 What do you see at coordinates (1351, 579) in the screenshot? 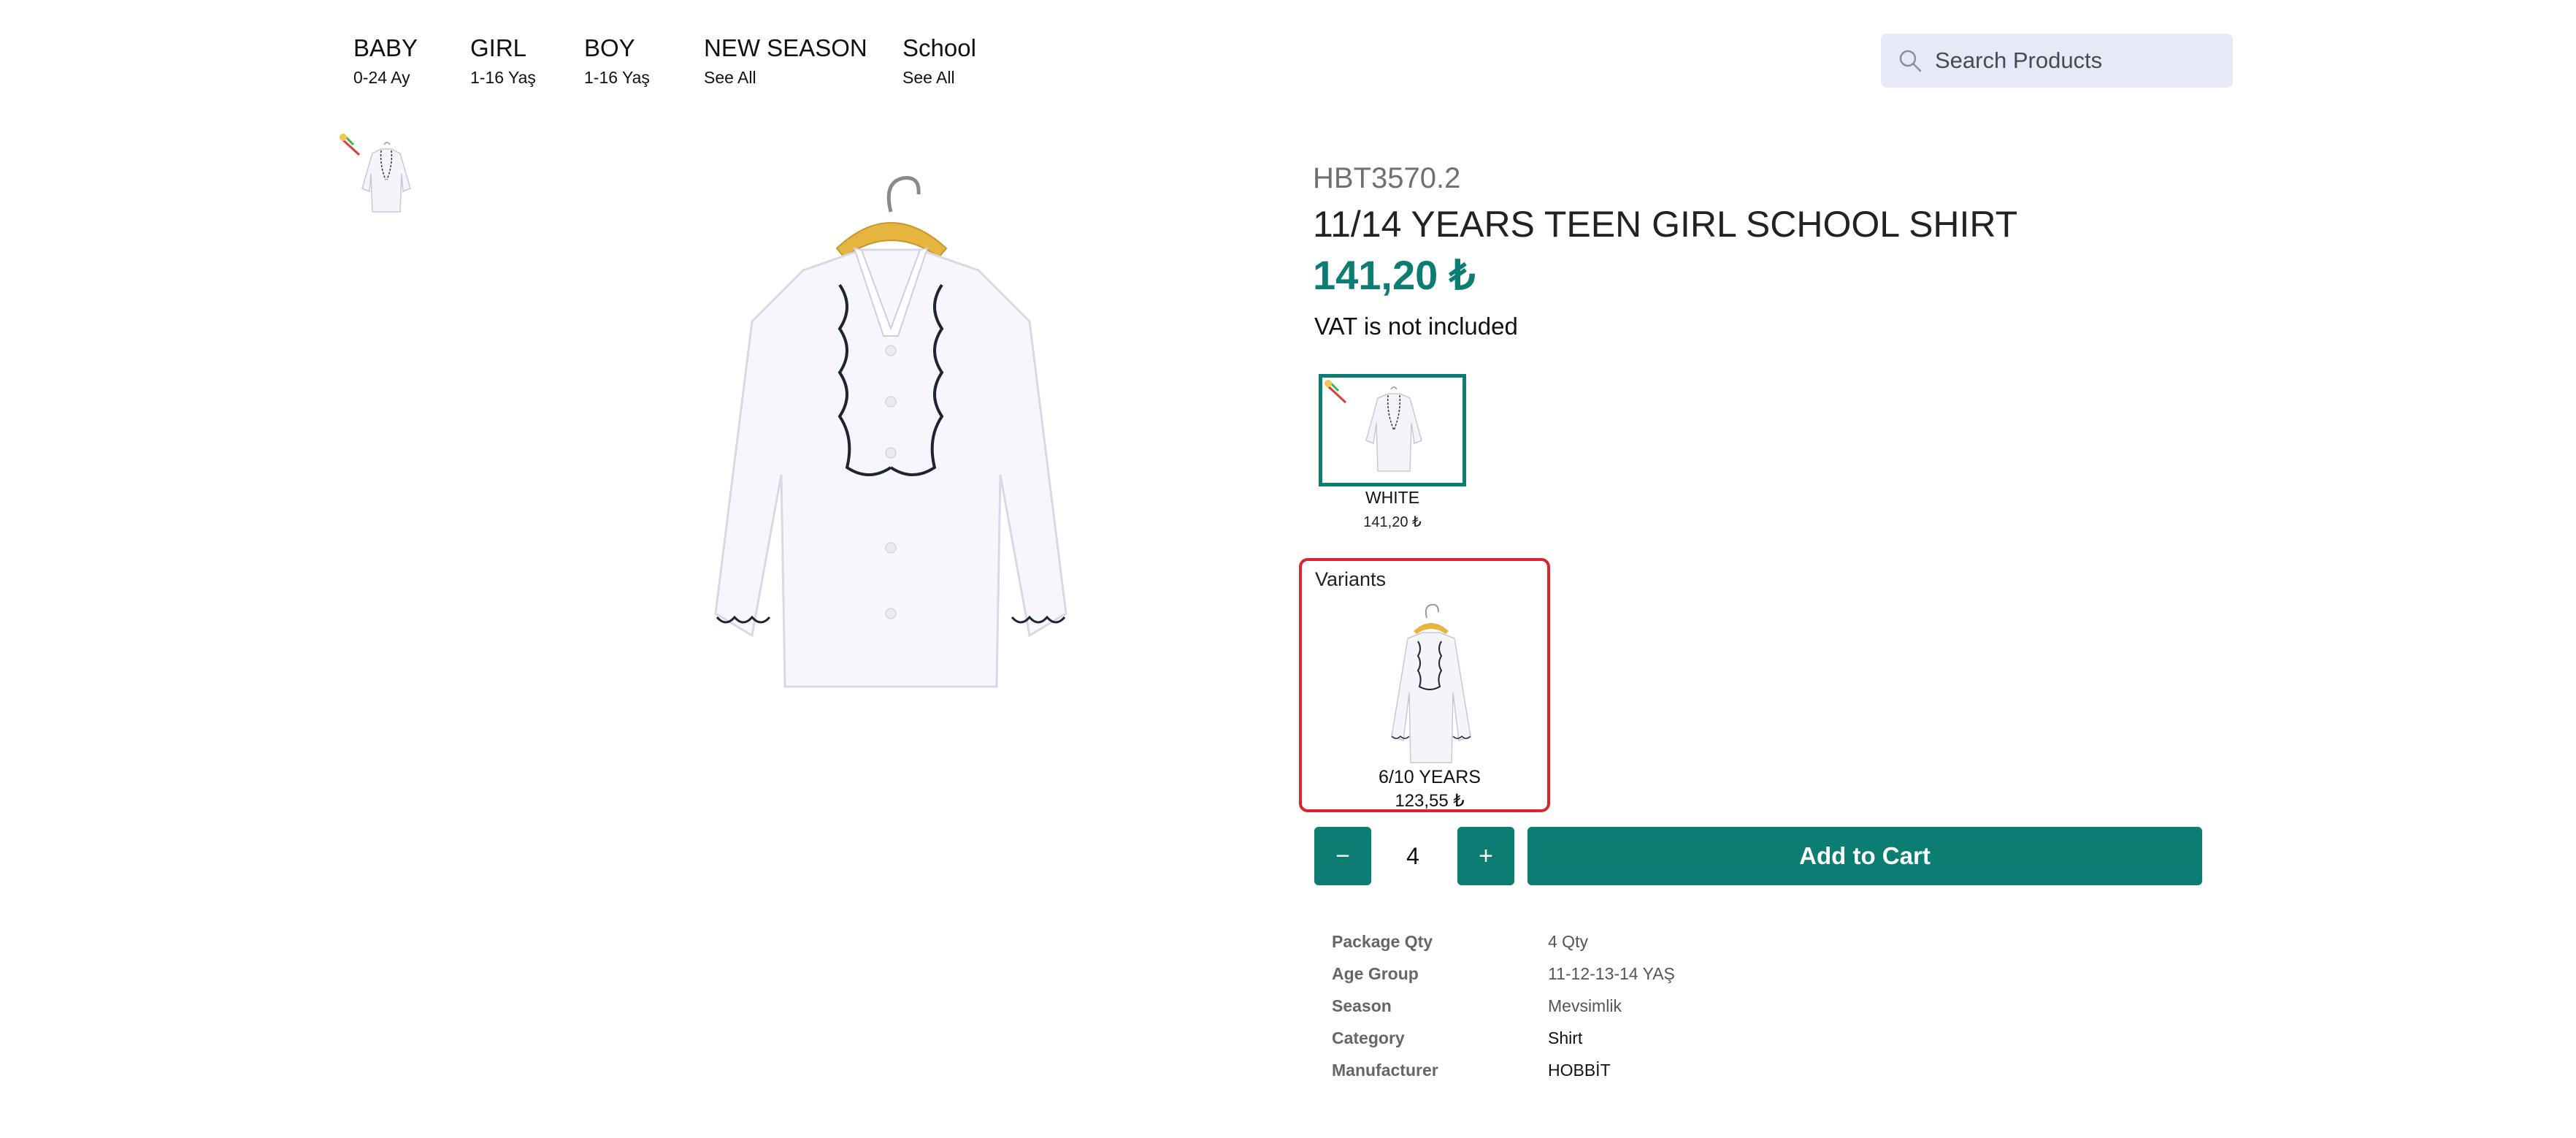
I see `variants-label: Variants` at bounding box center [1351, 579].